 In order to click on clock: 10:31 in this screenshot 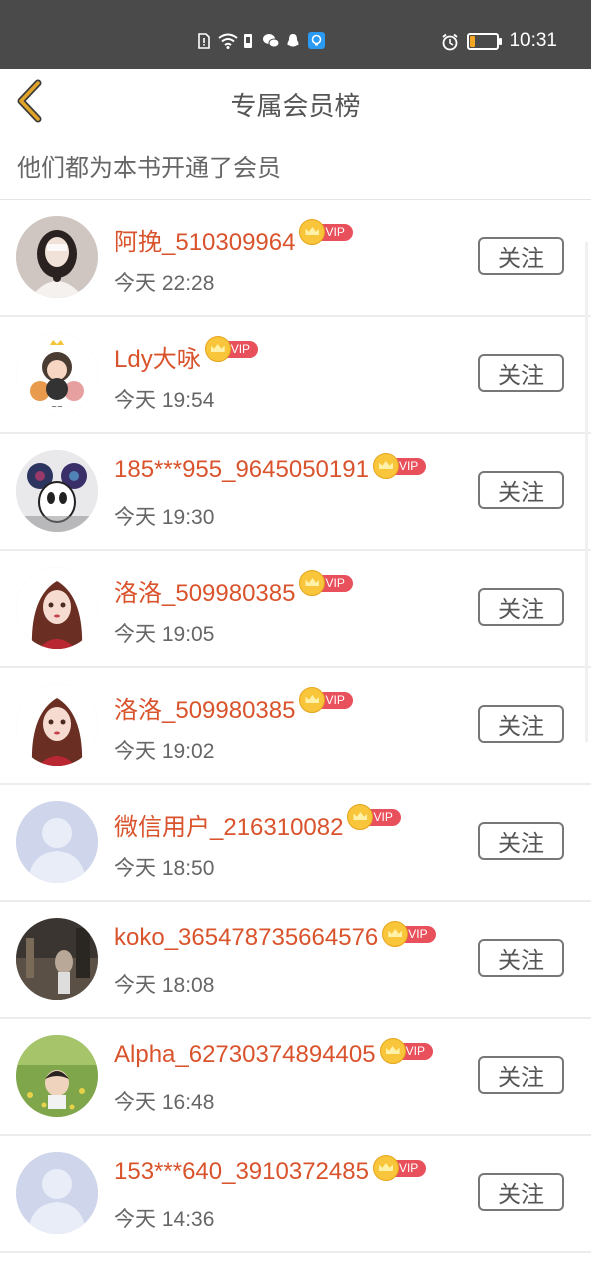, I will do `click(533, 40)`.